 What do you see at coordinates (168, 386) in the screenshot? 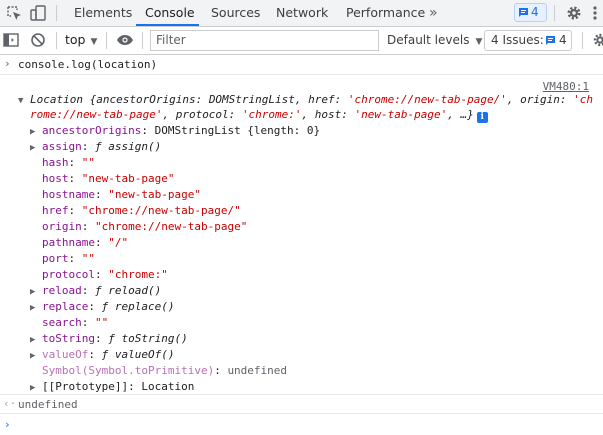
I see `property-value: Location` at bounding box center [168, 386].